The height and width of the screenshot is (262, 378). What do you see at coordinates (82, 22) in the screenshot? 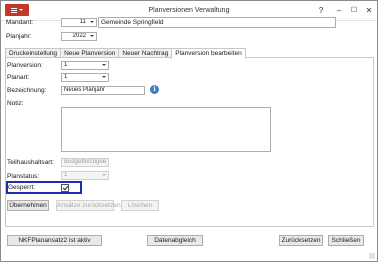
I see `mandant-value: 11` at bounding box center [82, 22].